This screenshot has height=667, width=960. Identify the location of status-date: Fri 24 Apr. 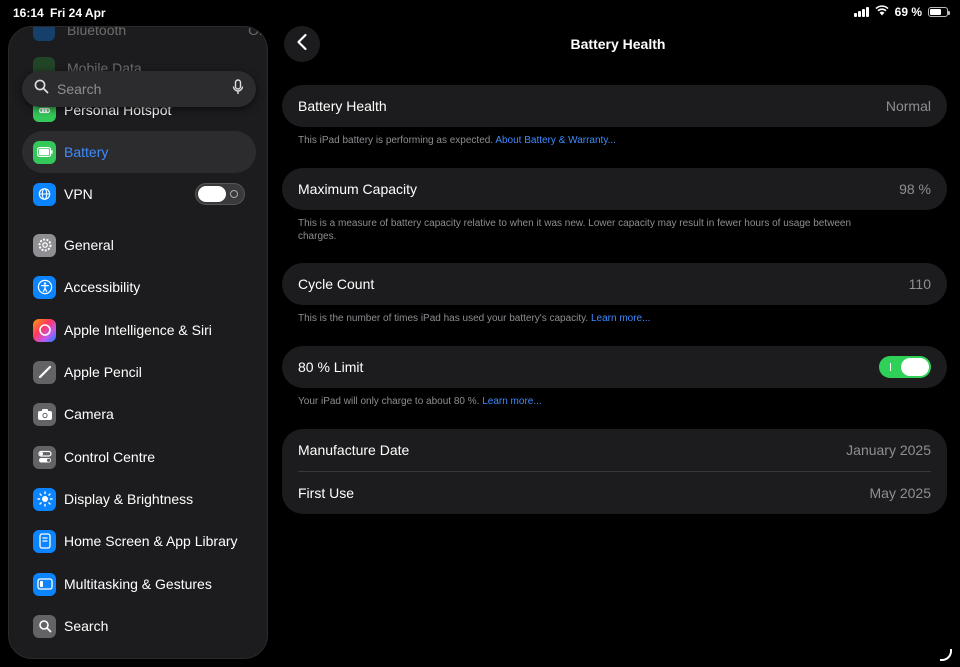
(78, 13).